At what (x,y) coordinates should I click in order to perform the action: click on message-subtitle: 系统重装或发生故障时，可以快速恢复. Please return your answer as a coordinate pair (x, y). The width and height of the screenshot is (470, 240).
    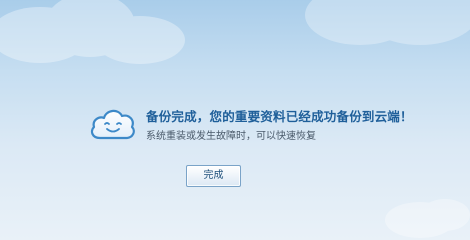
    Looking at the image, I should click on (231, 136).